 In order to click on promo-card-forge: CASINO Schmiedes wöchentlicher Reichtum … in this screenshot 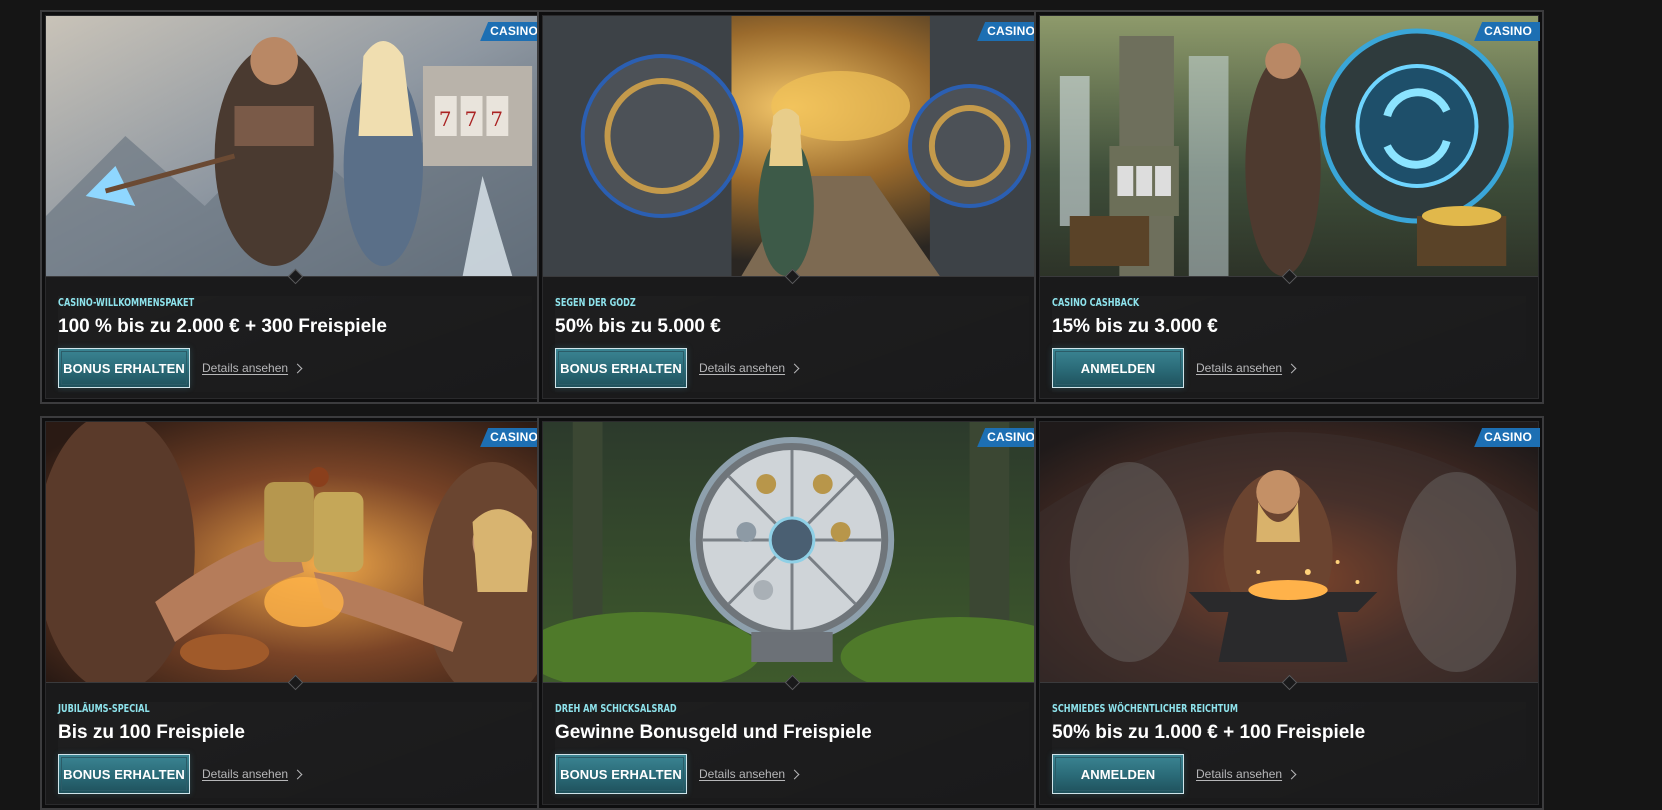, I will do `click(1289, 613)`.